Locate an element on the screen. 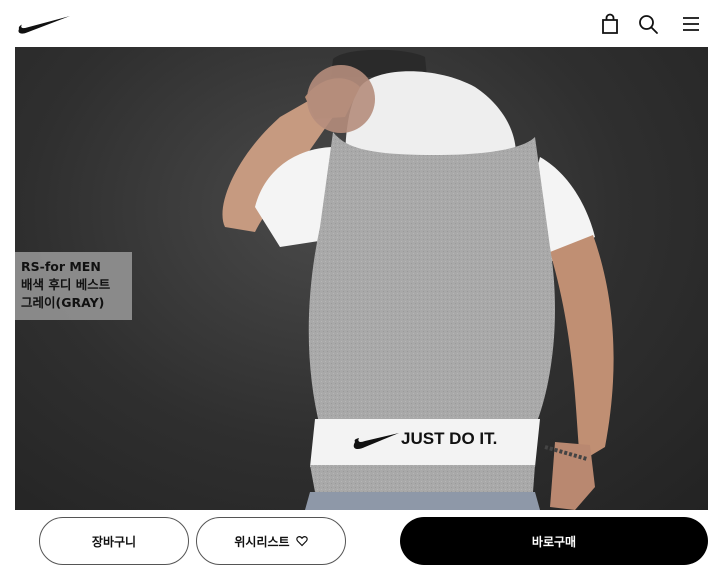 Image resolution: width=720 pixels, height=570 pixels. swoosh-icon is located at coordinates (44, 25).